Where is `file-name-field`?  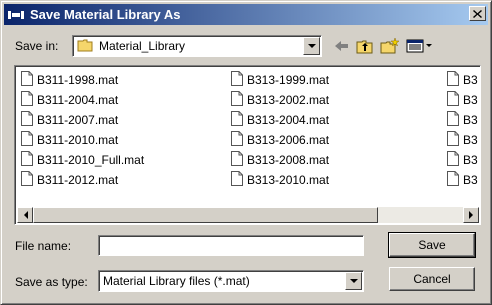
file-name-field is located at coordinates (231, 245).